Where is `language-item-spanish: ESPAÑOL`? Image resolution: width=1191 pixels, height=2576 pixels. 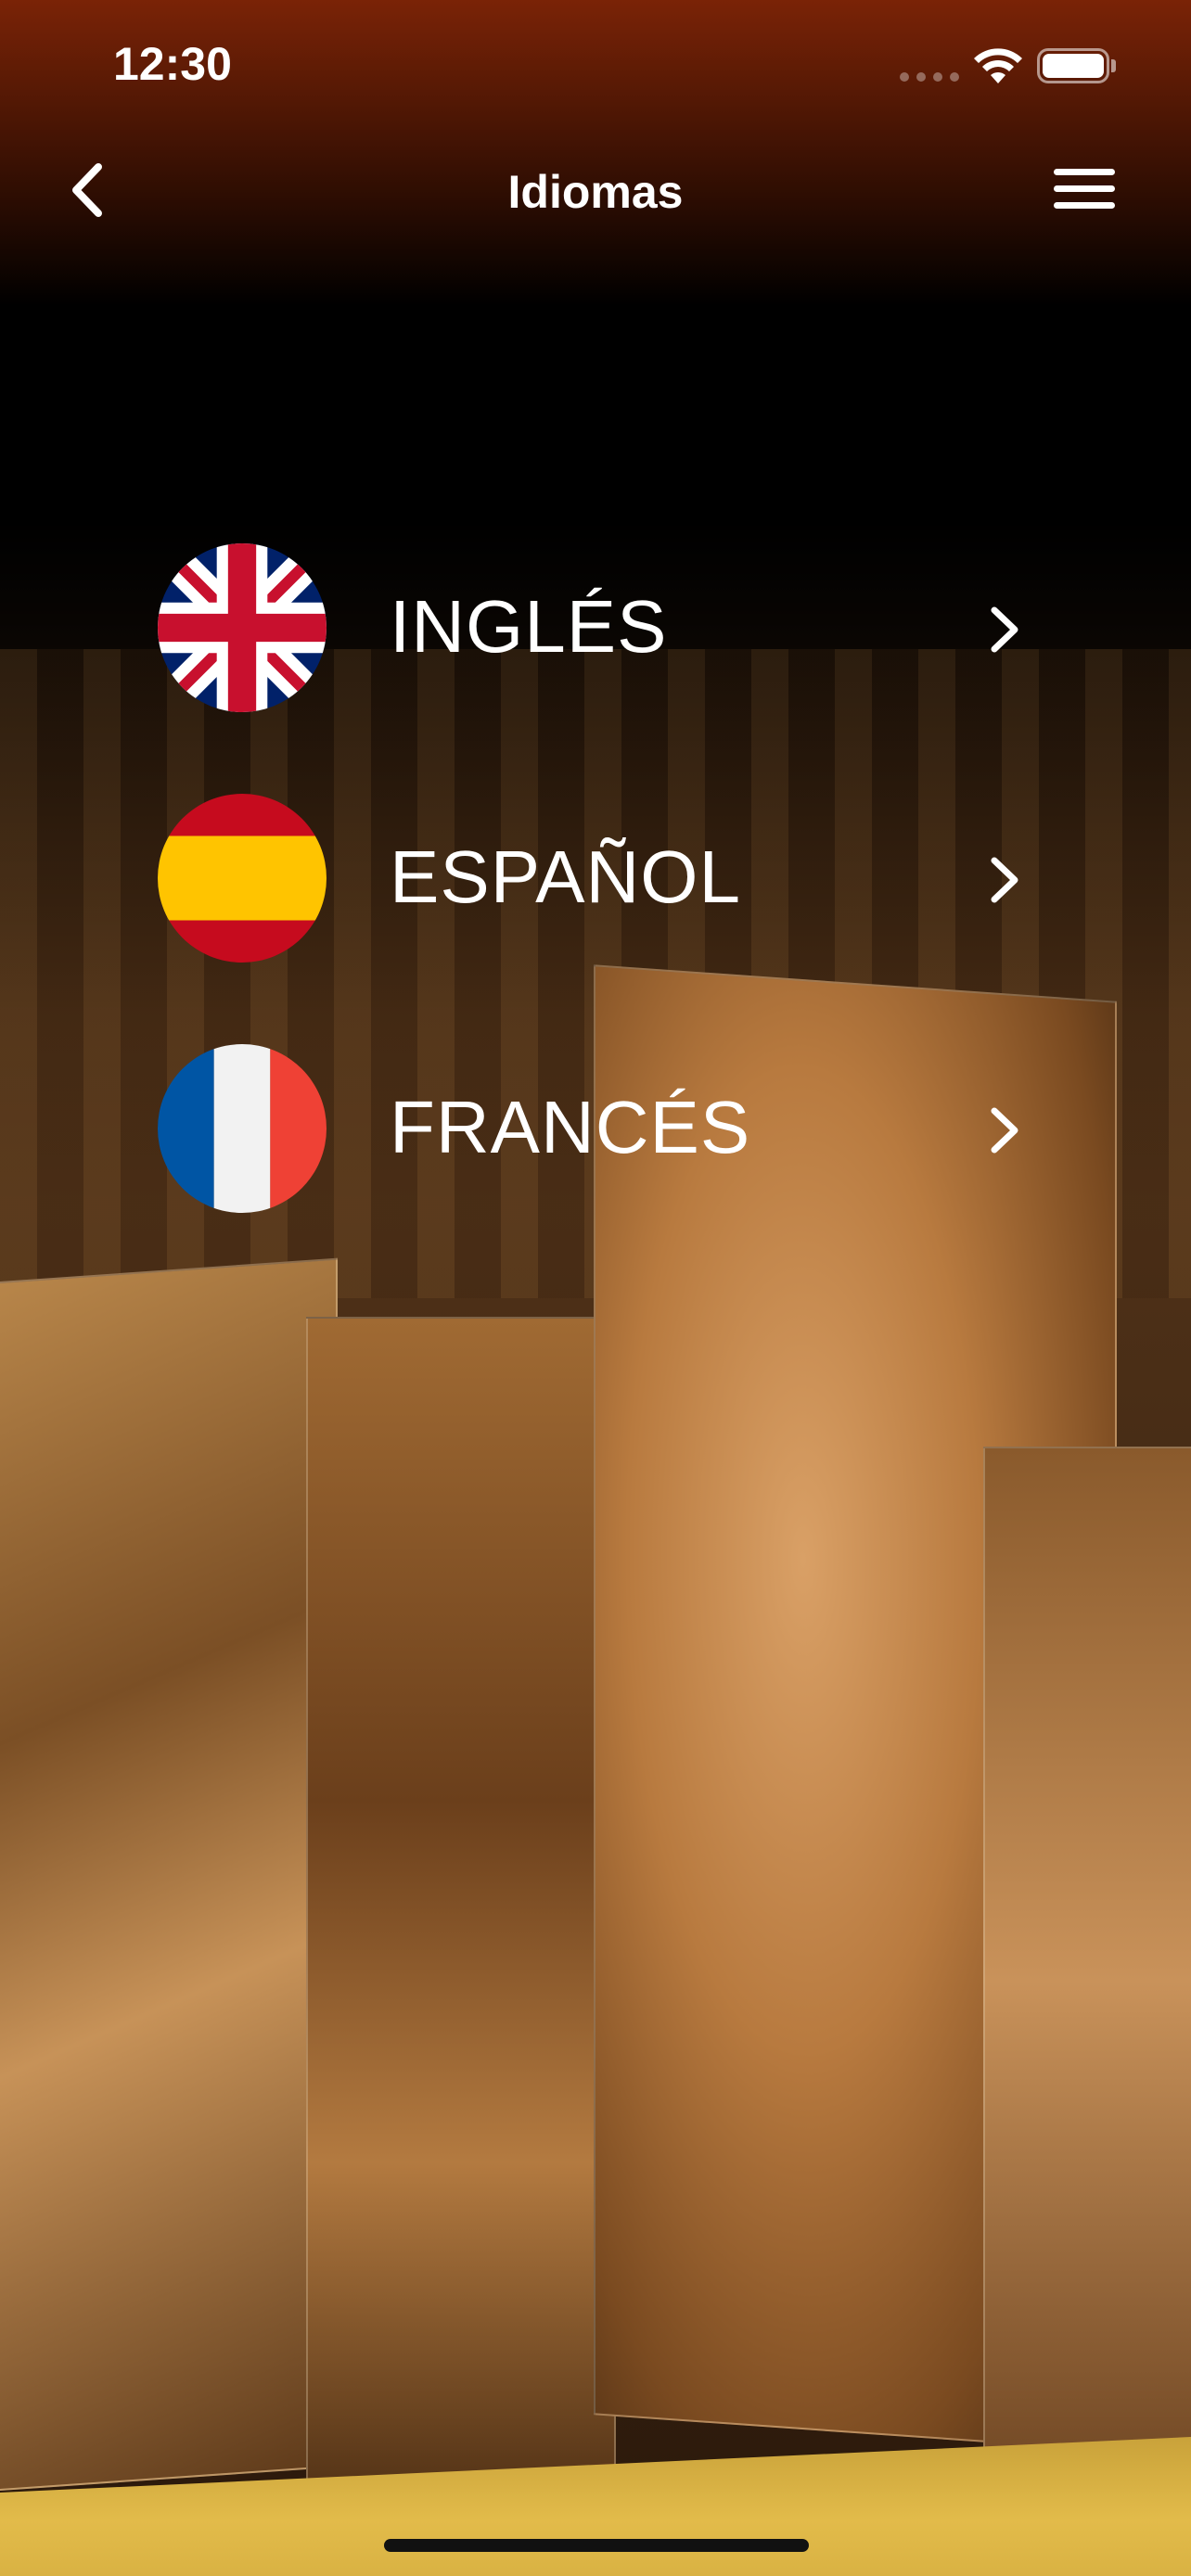
language-item-spanish: ESPAÑOL is located at coordinates (603, 880).